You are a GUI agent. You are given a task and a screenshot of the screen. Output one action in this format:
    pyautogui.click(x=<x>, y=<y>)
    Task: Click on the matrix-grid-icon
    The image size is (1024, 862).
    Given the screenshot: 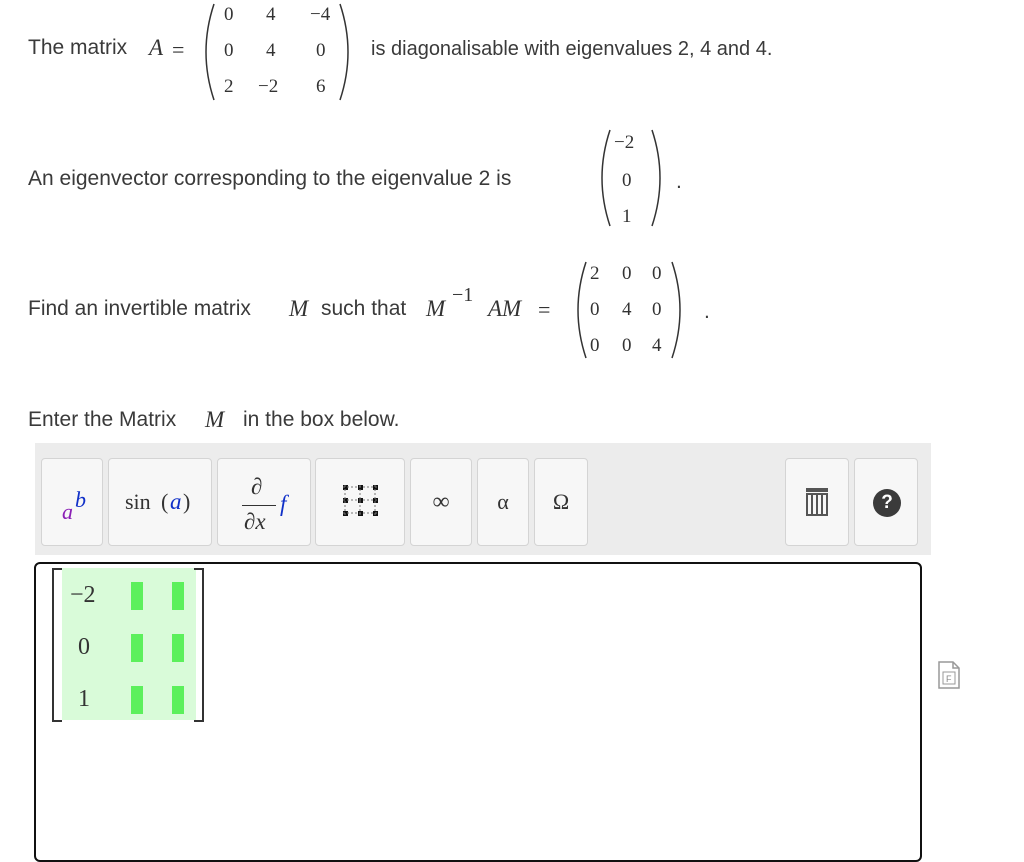 What is the action you would take?
    pyautogui.click(x=360, y=500)
    